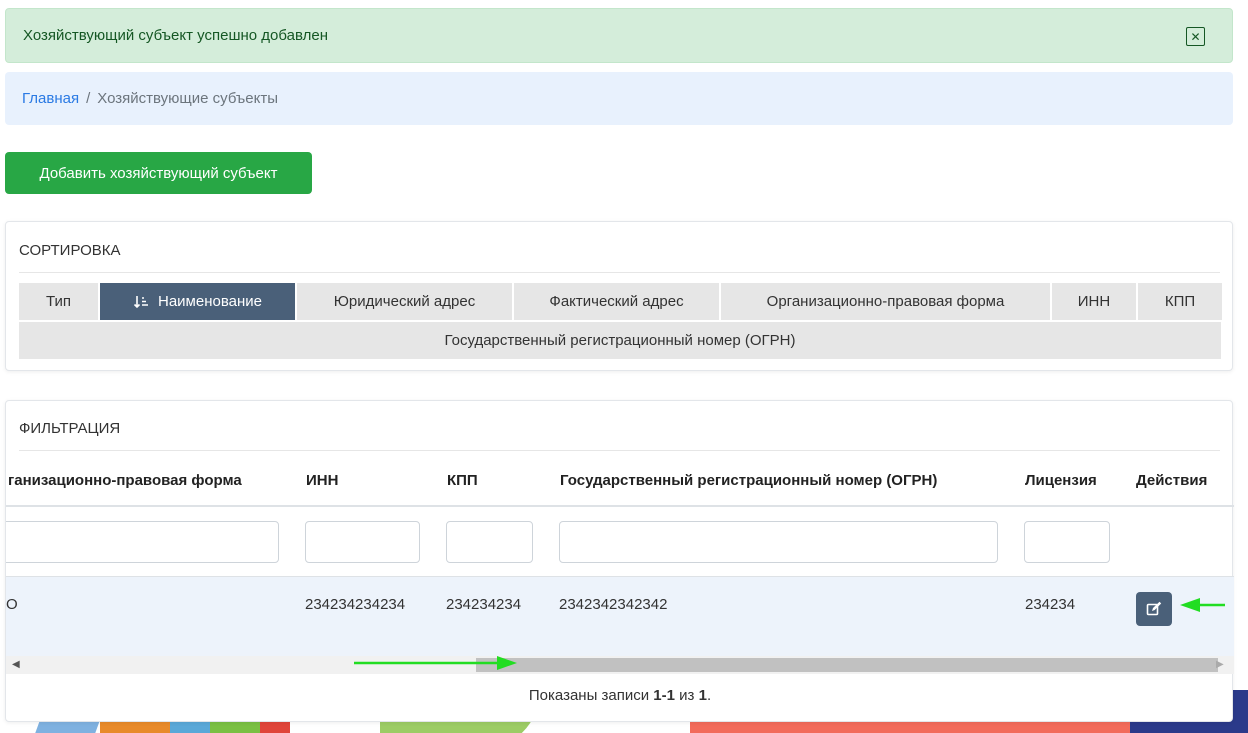  I want to click on horizontal-scrollbar: ◀ ▶, so click(620, 665).